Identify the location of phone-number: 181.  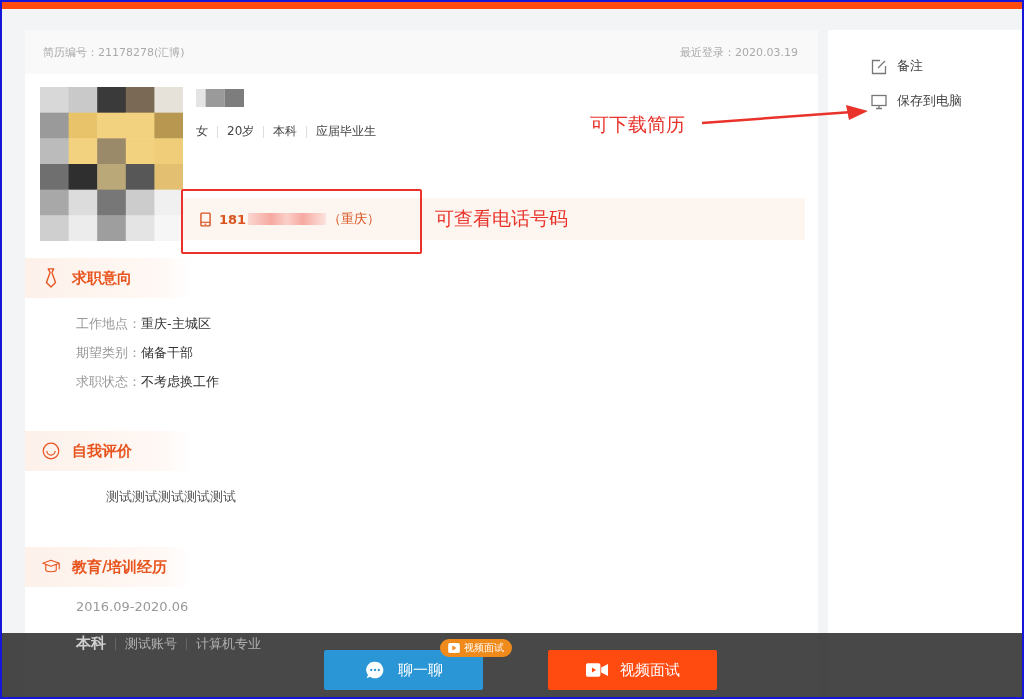
(233, 219).